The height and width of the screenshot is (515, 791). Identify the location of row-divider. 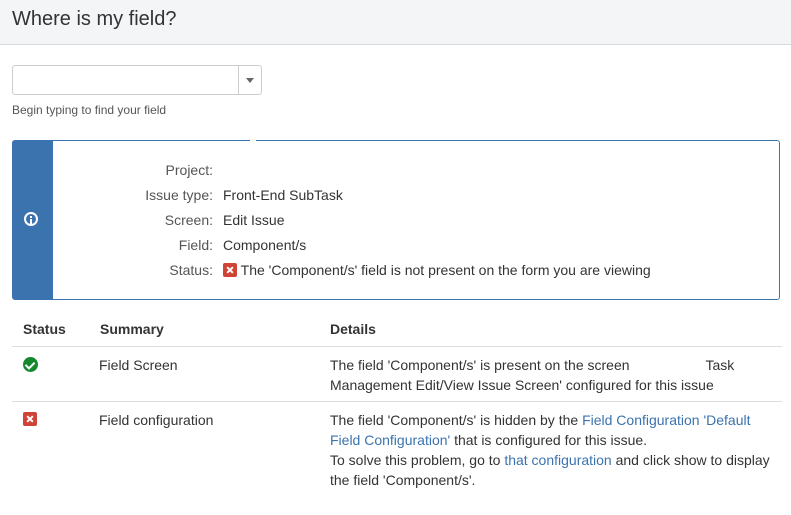
(397, 401).